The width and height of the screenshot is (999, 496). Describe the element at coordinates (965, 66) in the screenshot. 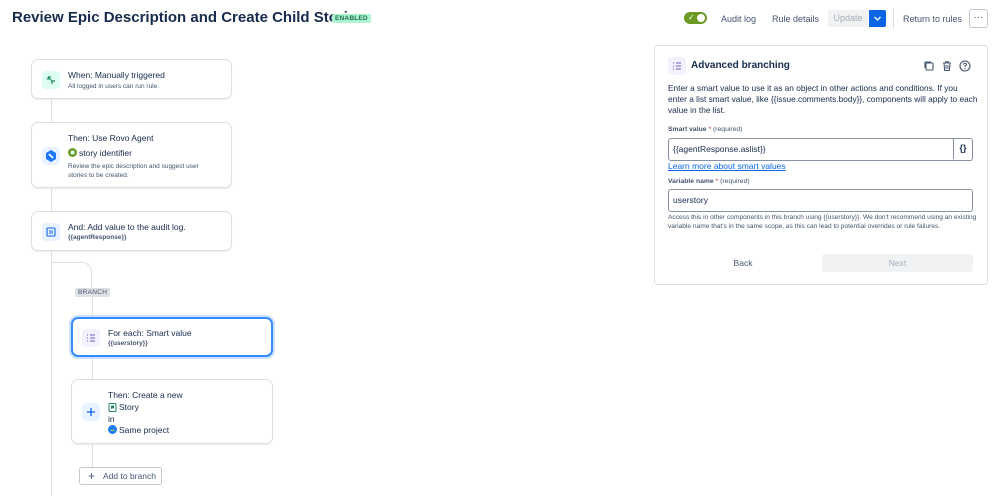

I see `help-icon` at that location.